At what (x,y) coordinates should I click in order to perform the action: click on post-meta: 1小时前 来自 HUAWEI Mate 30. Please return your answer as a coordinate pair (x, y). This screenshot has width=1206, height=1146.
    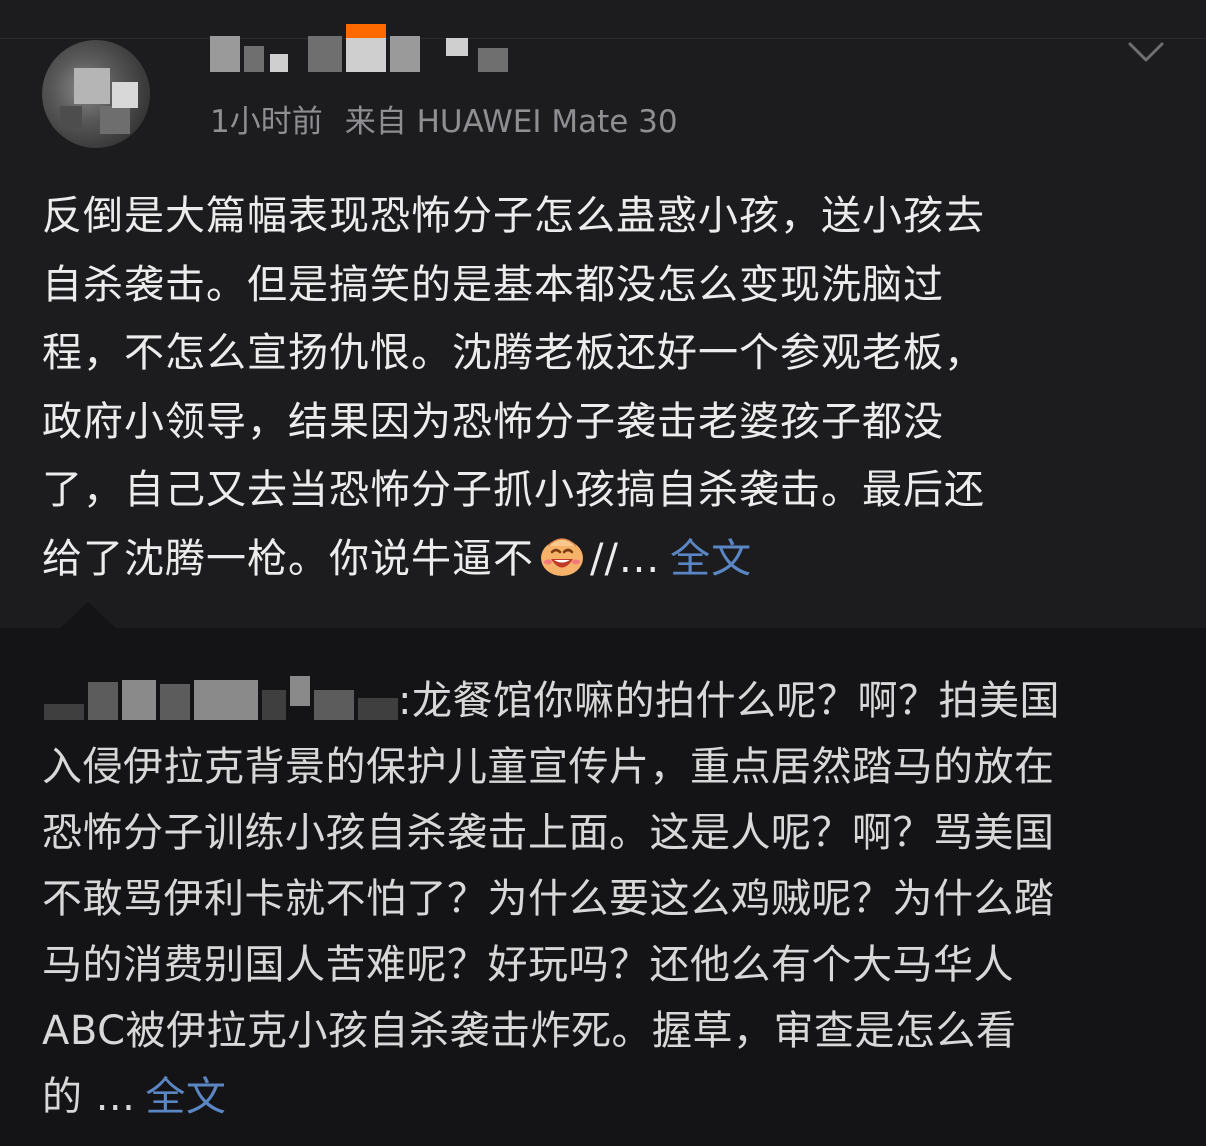
    Looking at the image, I should click on (444, 122).